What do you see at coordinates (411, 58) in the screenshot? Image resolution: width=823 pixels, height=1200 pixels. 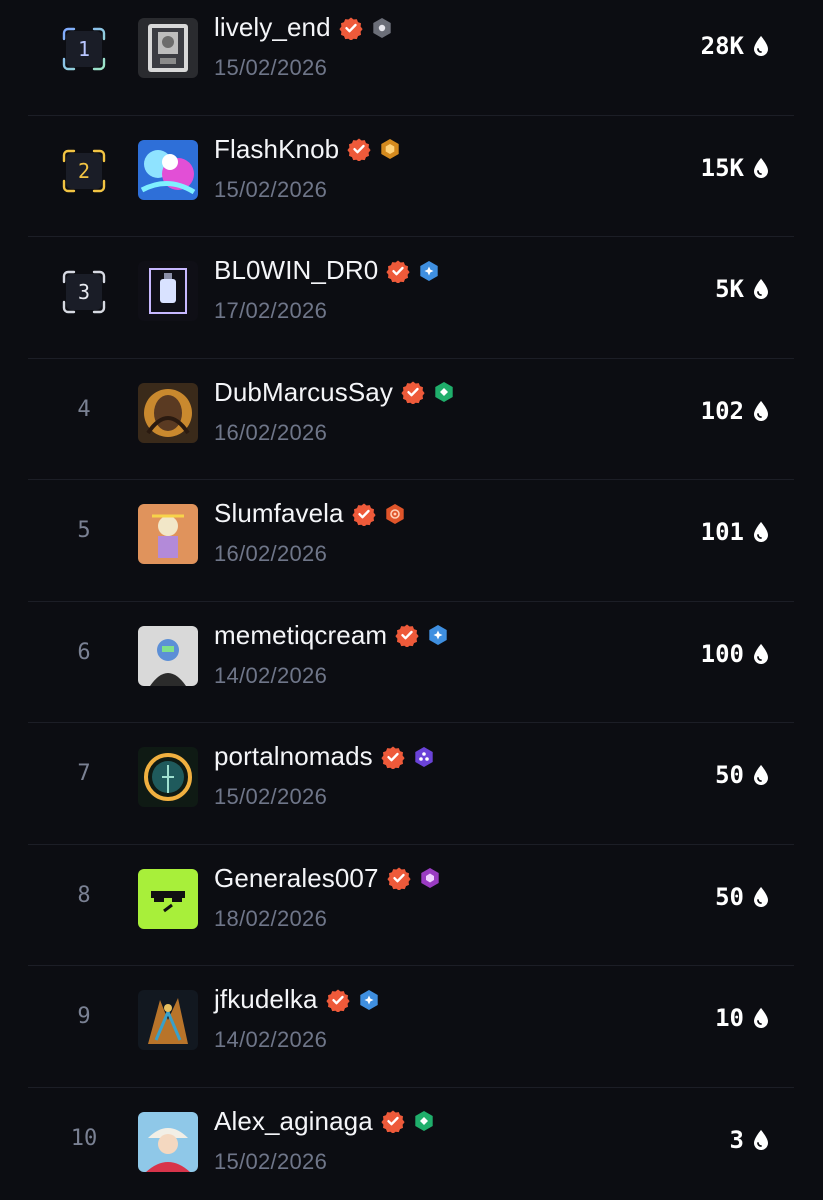 I see `leaderboard-row: 1 lively_end 15/02/2026 28K` at bounding box center [411, 58].